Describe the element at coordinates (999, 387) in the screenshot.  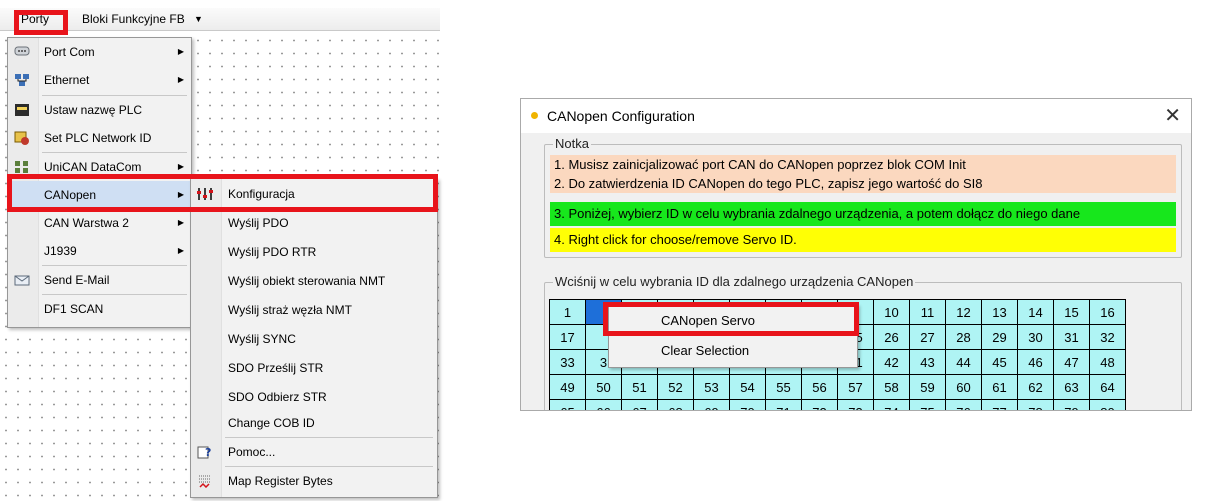
I see `id-cell: 61` at that location.